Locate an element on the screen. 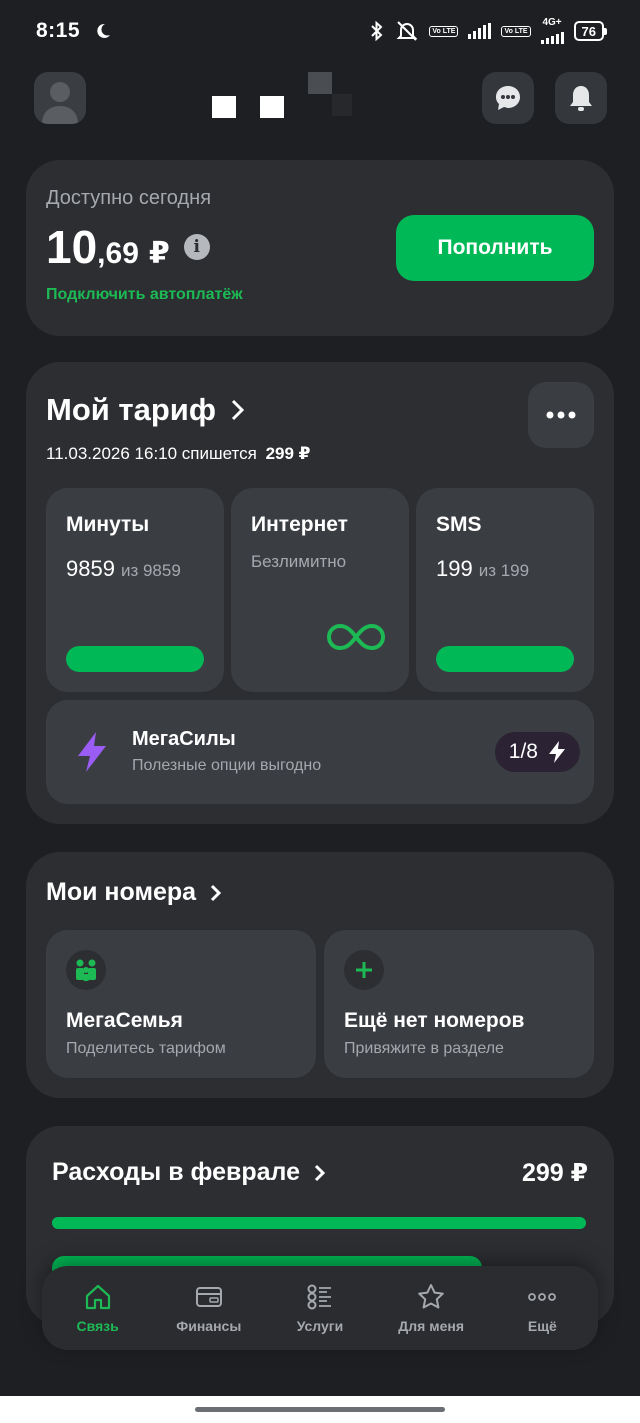 This screenshot has width=640, height=1423. balance-amount-fraction: ,69 is located at coordinates (118, 253).